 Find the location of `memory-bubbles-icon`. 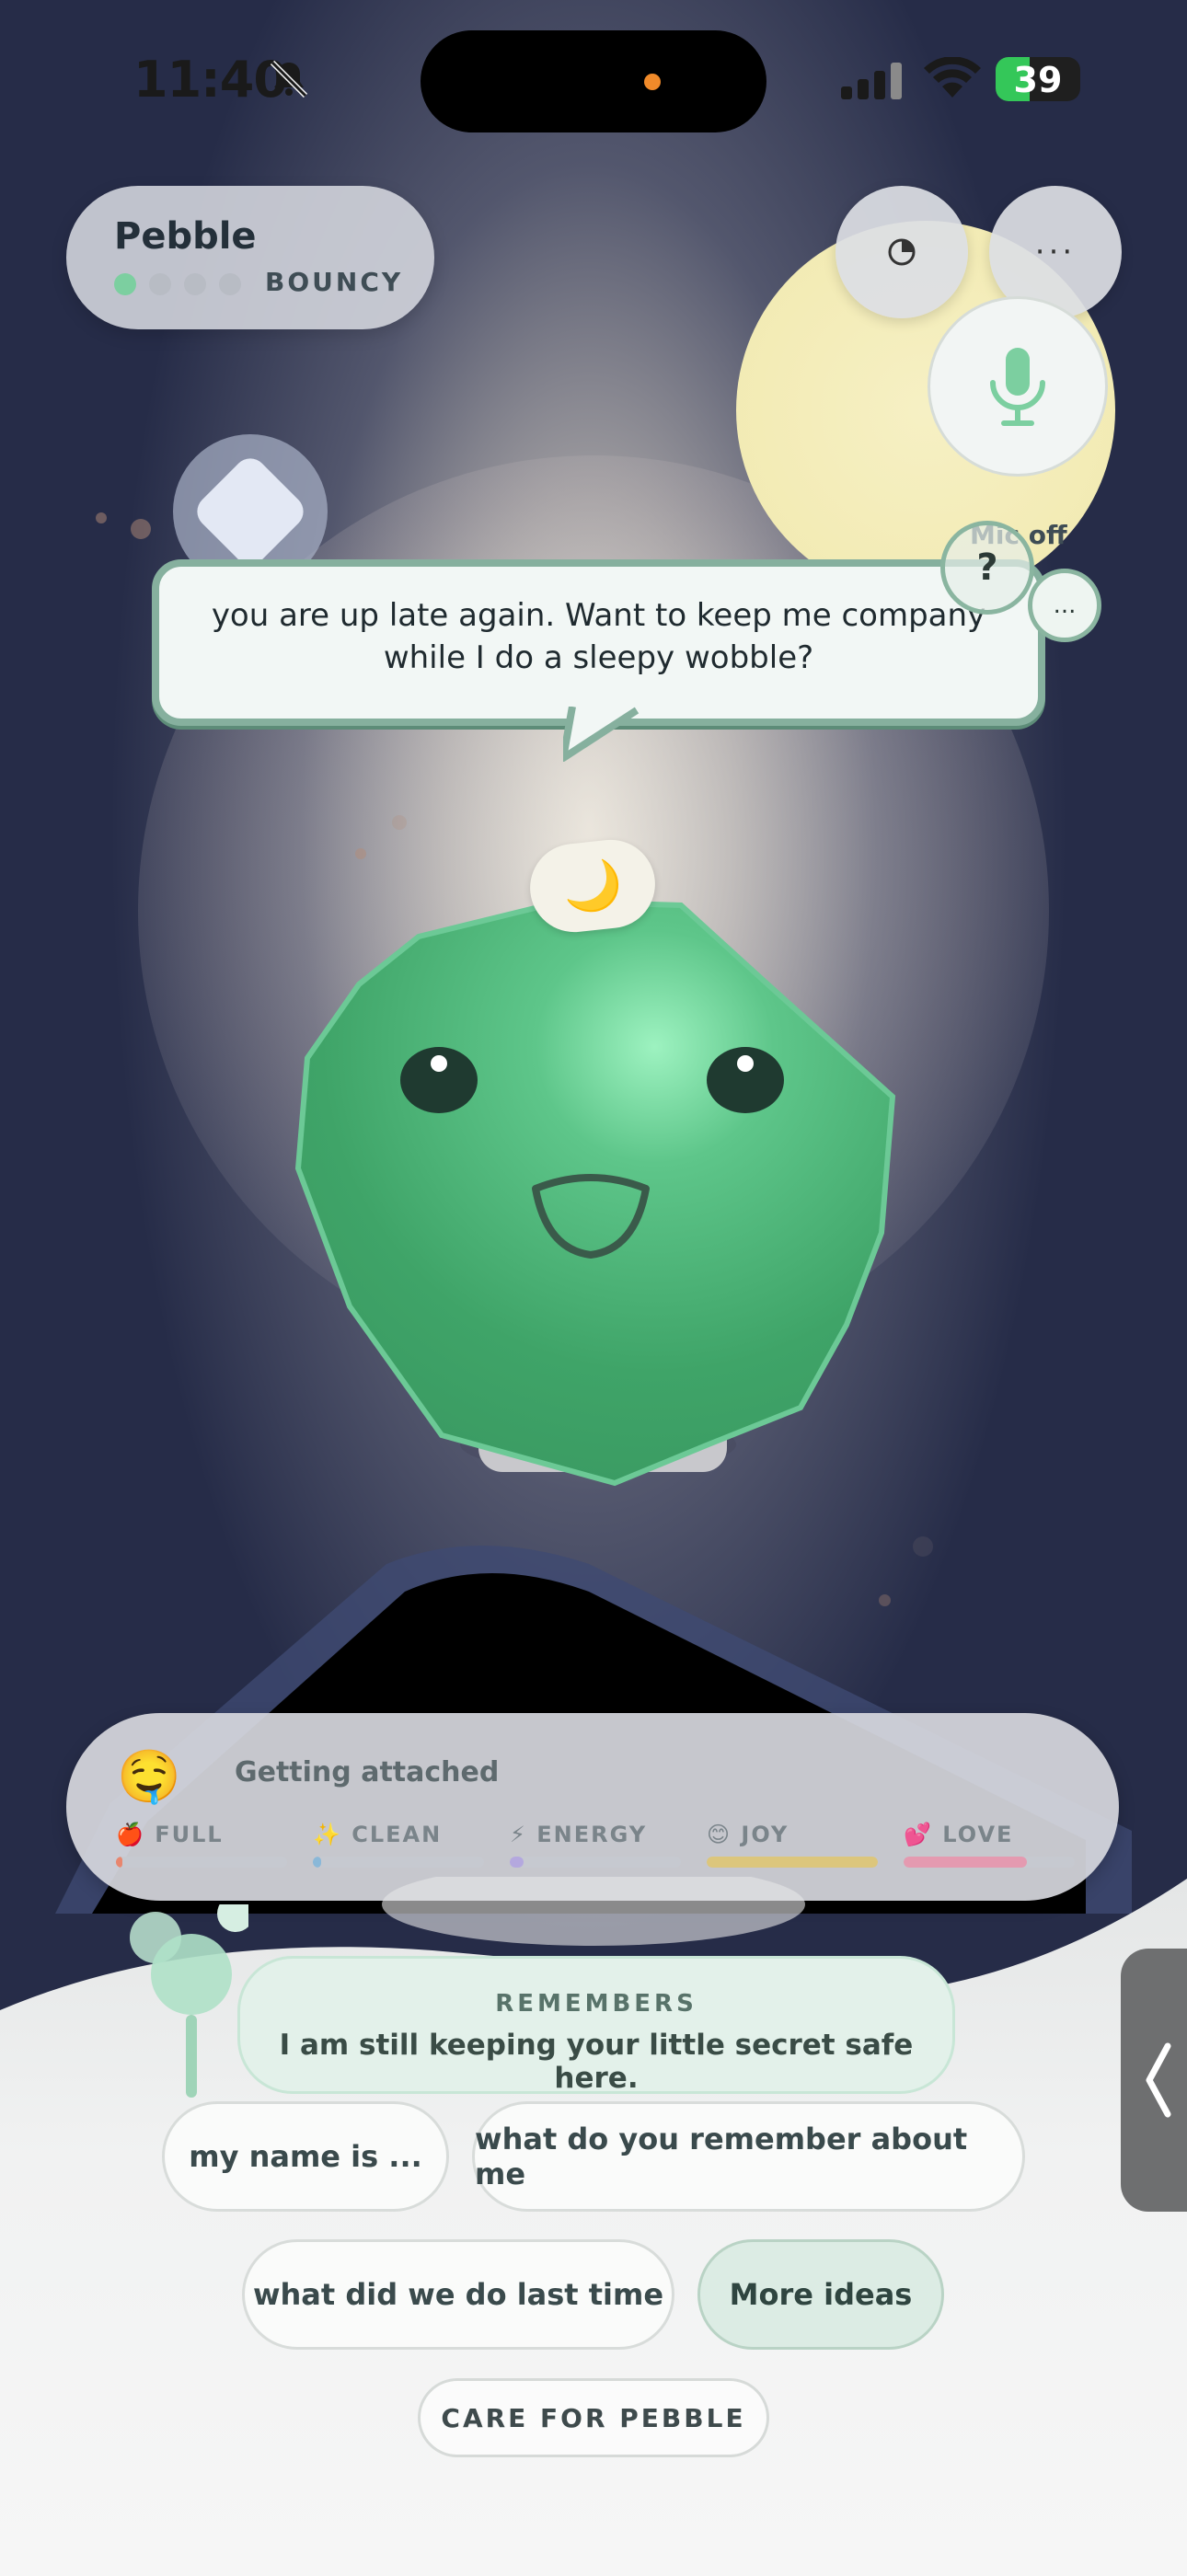

memory-bubbles-icon is located at coordinates (189, 2001).